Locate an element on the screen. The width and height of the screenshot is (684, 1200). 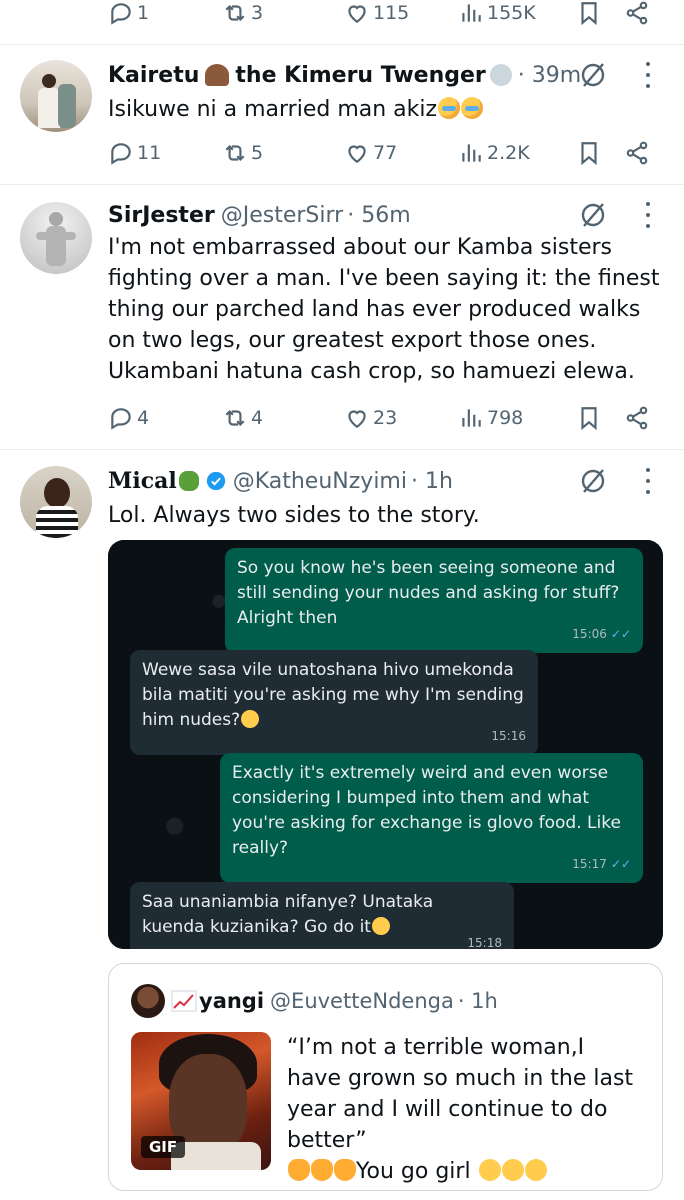
quote-time: · 1h is located at coordinates (478, 1001).